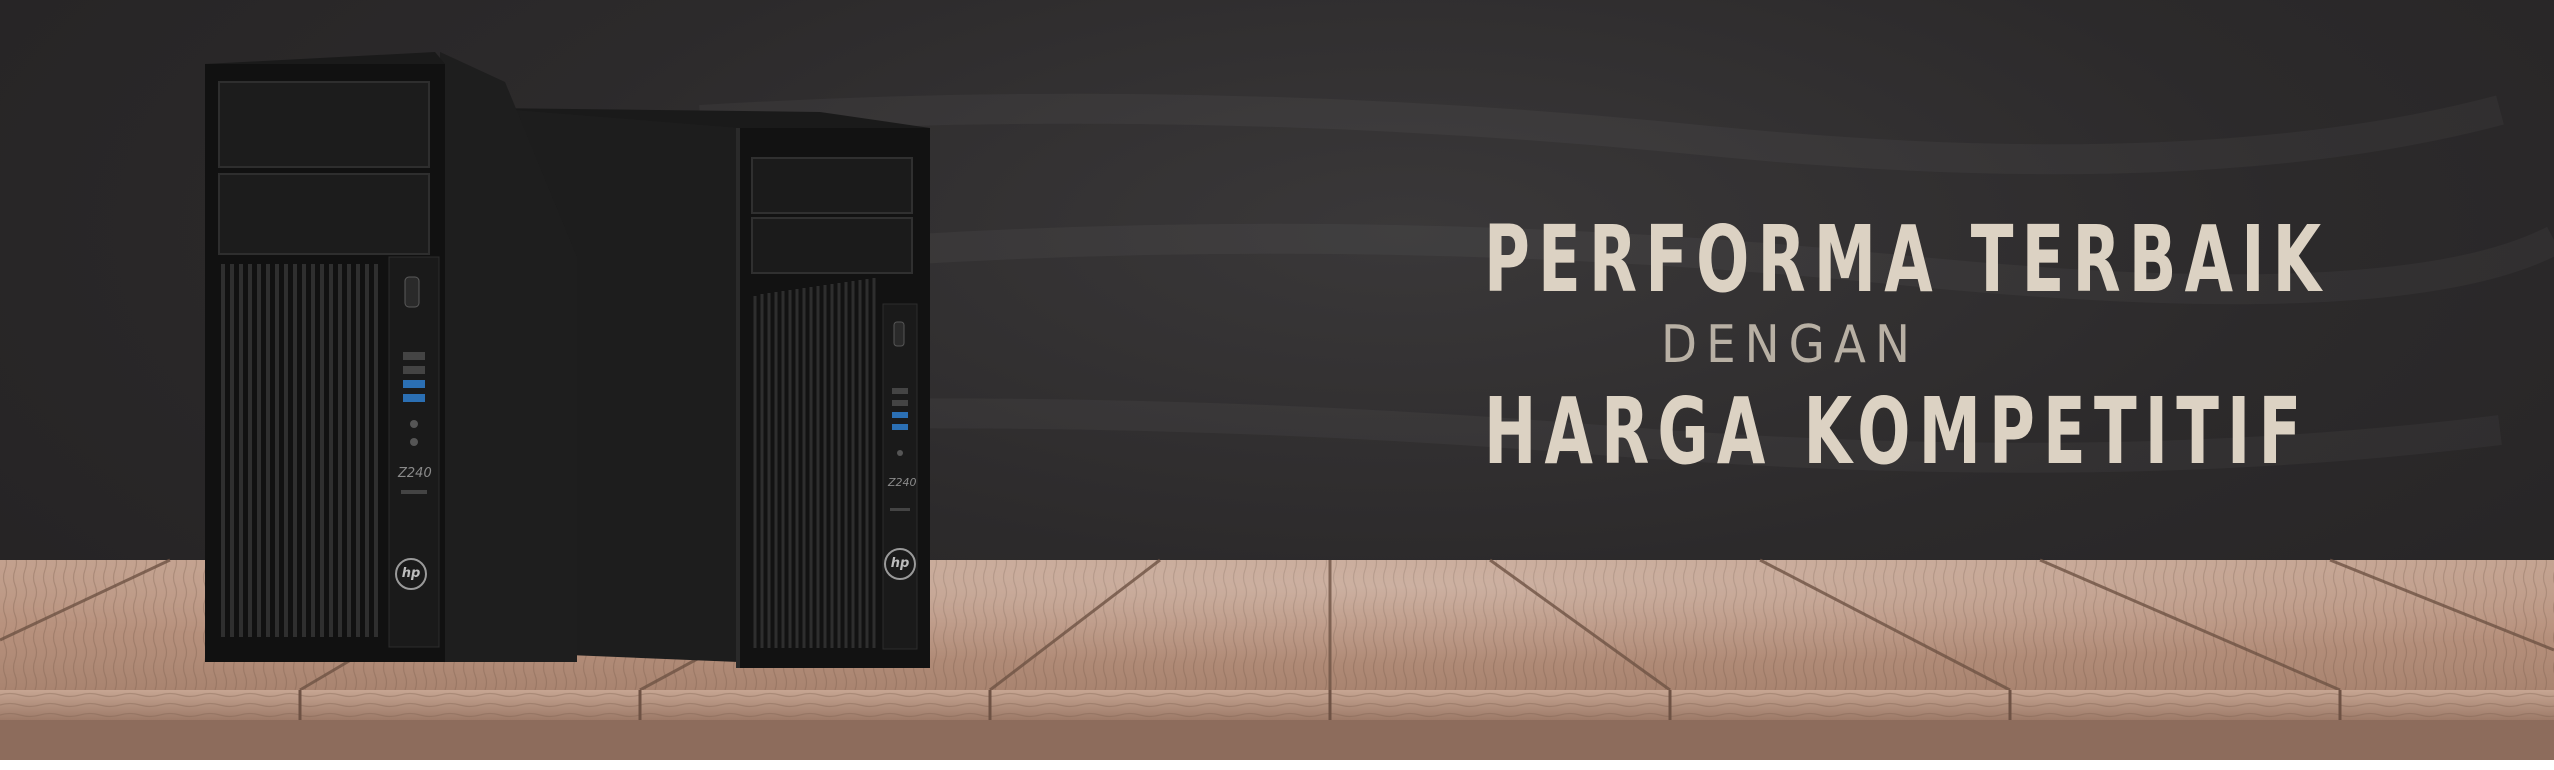 Image resolution: width=2554 pixels, height=770 pixels. What do you see at coordinates (1897, 431) in the screenshot?
I see `headline-line-2: HARGA KOMPETITIF` at bounding box center [1897, 431].